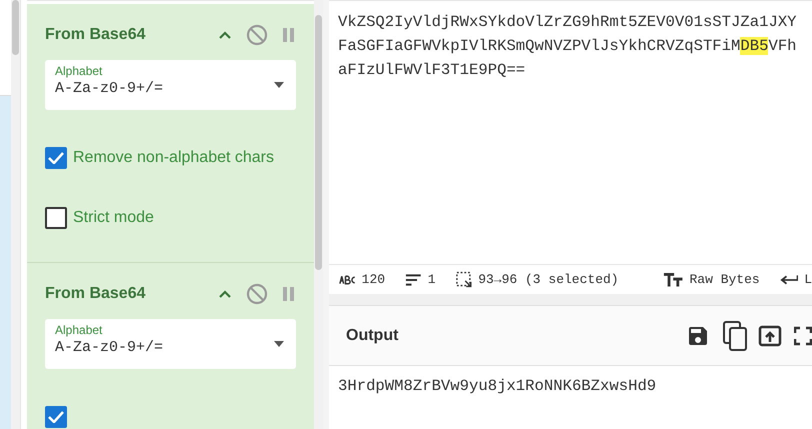 Image resolution: width=812 pixels, height=429 pixels. What do you see at coordinates (673, 280) in the screenshot?
I see `text-encoding-icon` at bounding box center [673, 280].